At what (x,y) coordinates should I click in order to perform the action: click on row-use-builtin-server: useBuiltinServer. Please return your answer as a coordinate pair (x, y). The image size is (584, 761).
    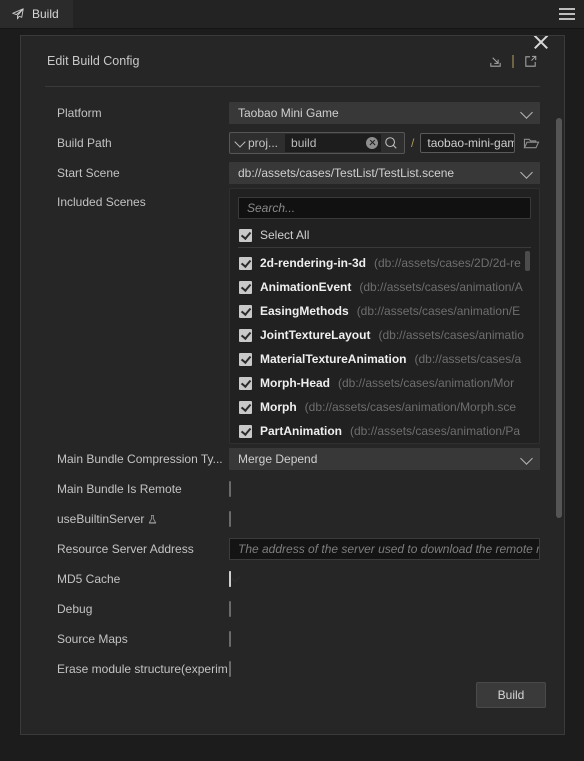
    Looking at the image, I should click on (292, 519).